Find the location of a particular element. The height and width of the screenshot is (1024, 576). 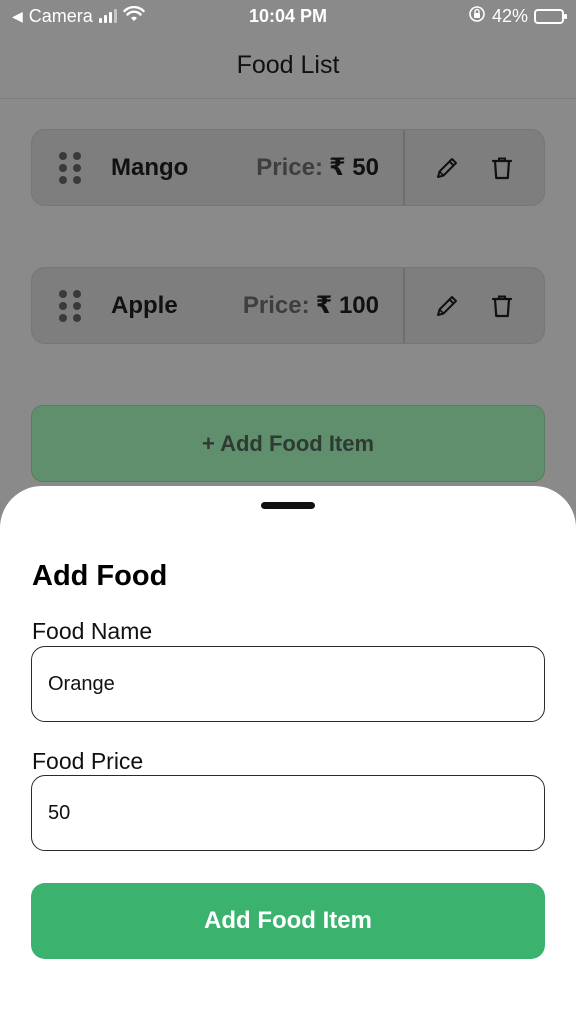

nav-header: Food List is located at coordinates (288, 65).